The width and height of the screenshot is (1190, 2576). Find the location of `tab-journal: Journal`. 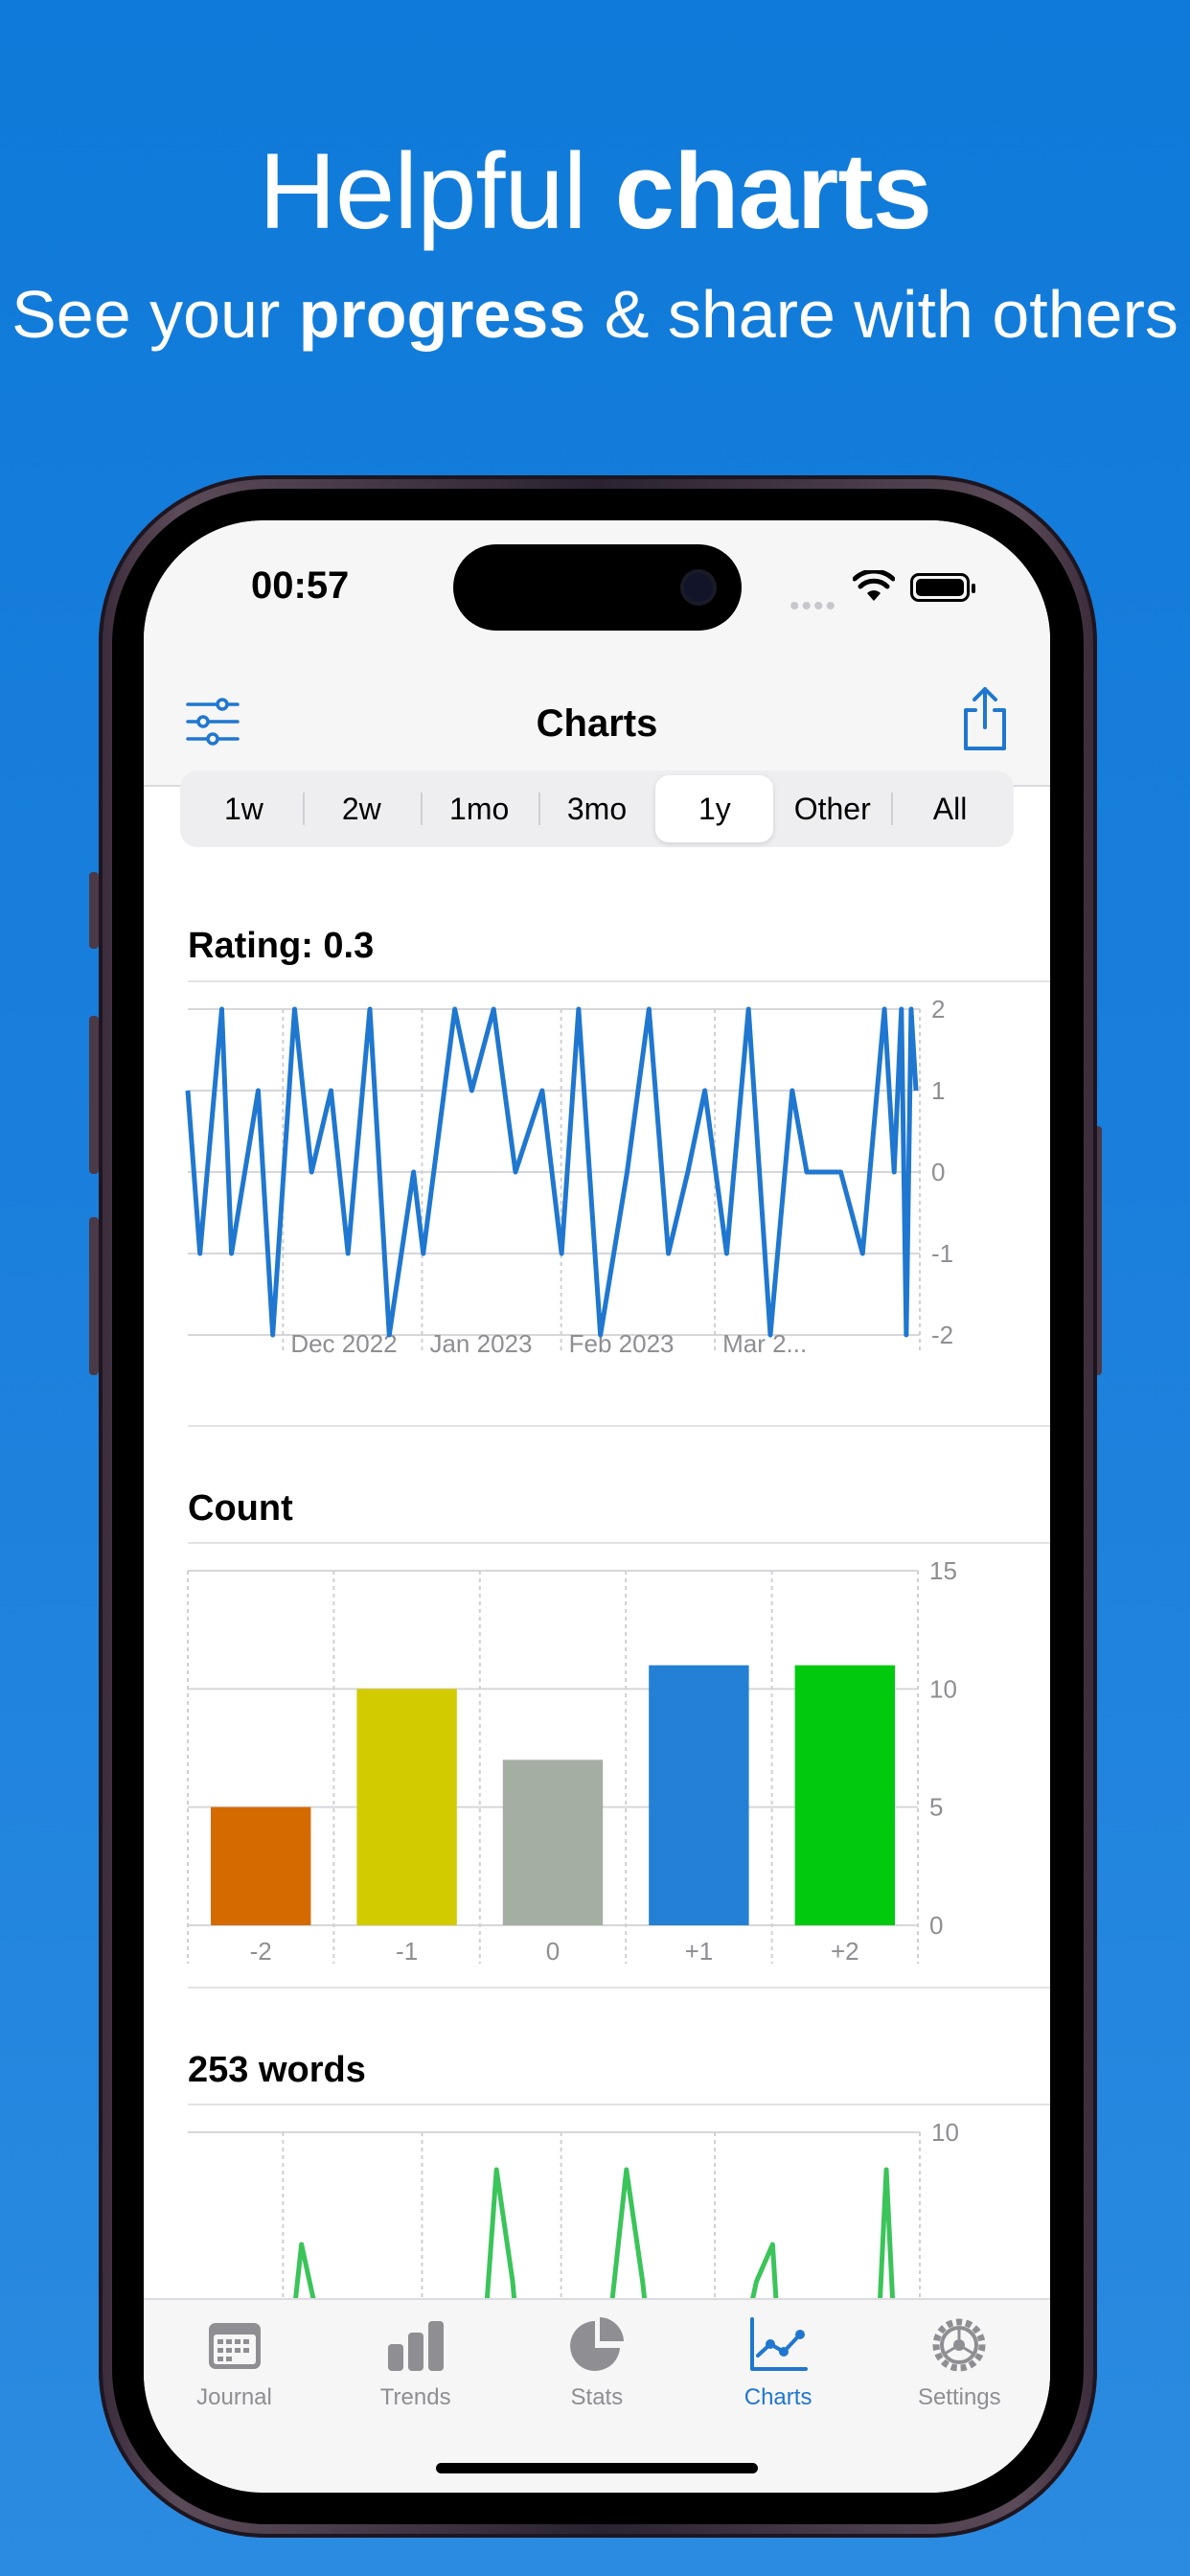

tab-journal: Journal is located at coordinates (234, 2361).